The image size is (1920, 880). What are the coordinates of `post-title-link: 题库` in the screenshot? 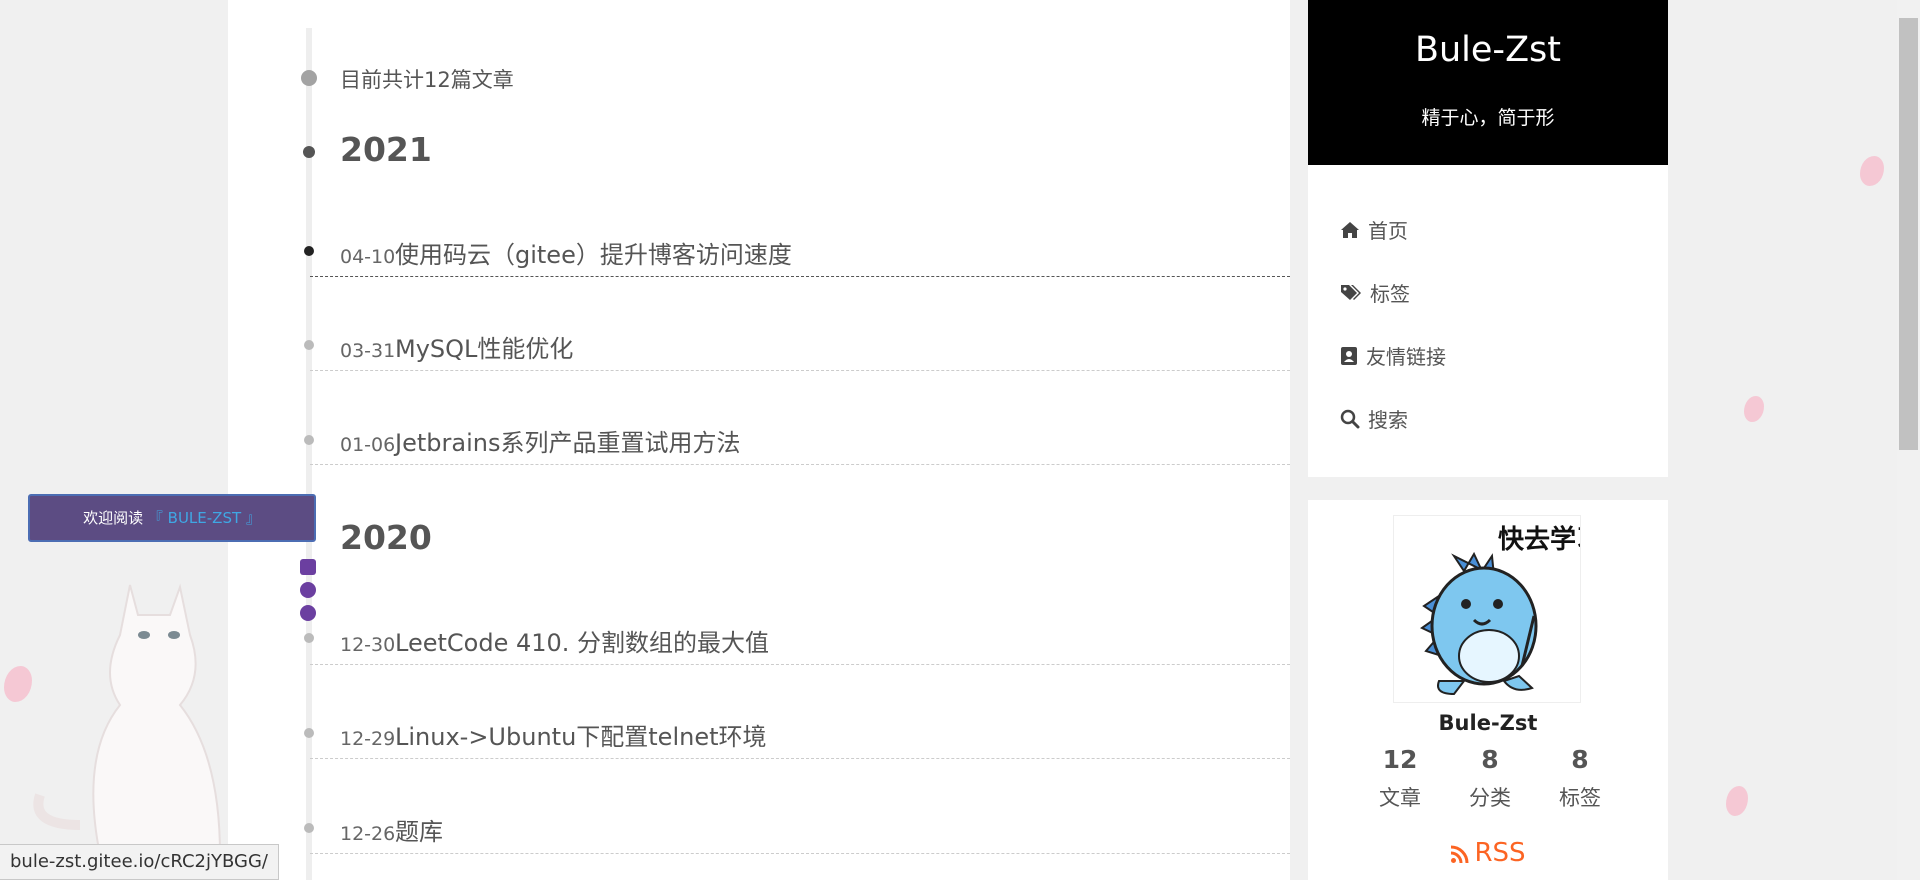 It's located at (419, 829).